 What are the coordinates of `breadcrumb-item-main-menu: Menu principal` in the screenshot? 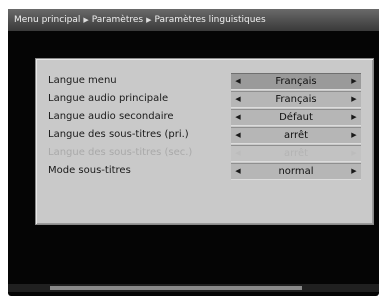 It's located at (44, 20).